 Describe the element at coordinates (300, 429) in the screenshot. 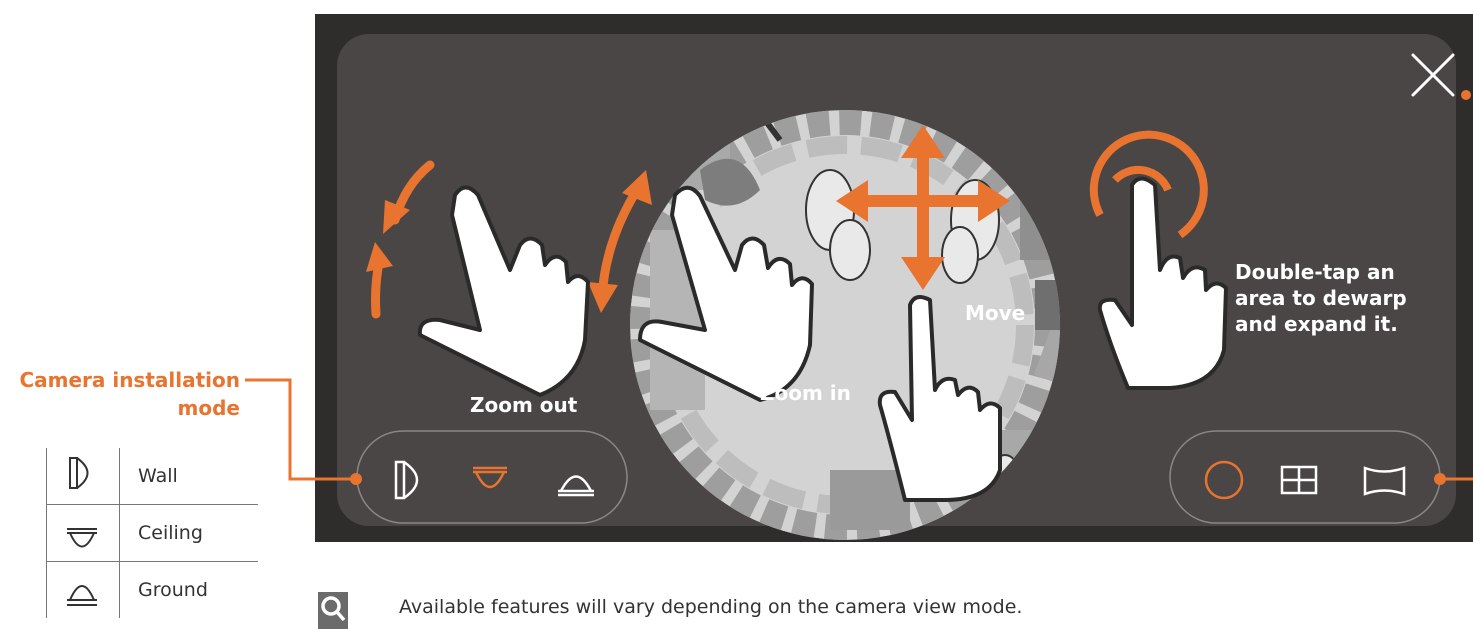

I see `install-mode-callout-line` at that location.